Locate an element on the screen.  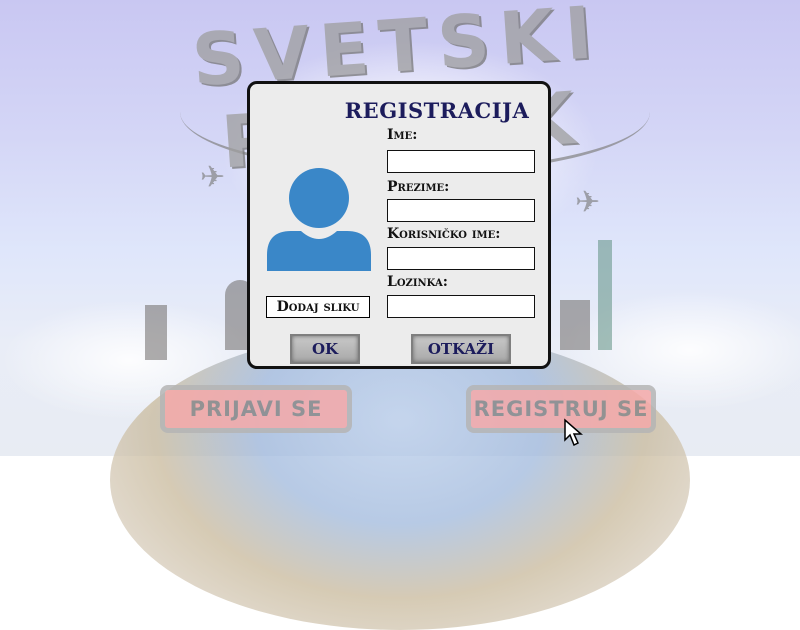
last-name-label: Prezime: is located at coordinates (418, 187).